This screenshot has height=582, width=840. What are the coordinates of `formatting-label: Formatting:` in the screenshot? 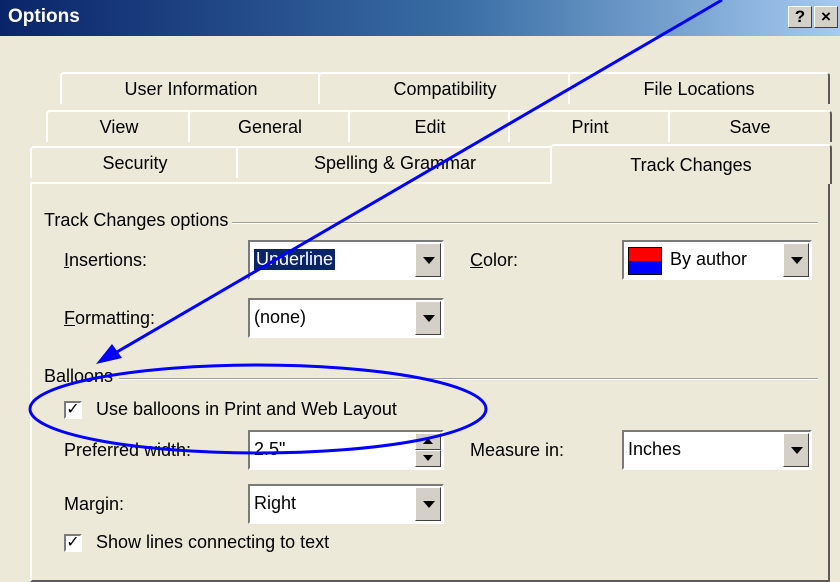 It's located at (110, 318).